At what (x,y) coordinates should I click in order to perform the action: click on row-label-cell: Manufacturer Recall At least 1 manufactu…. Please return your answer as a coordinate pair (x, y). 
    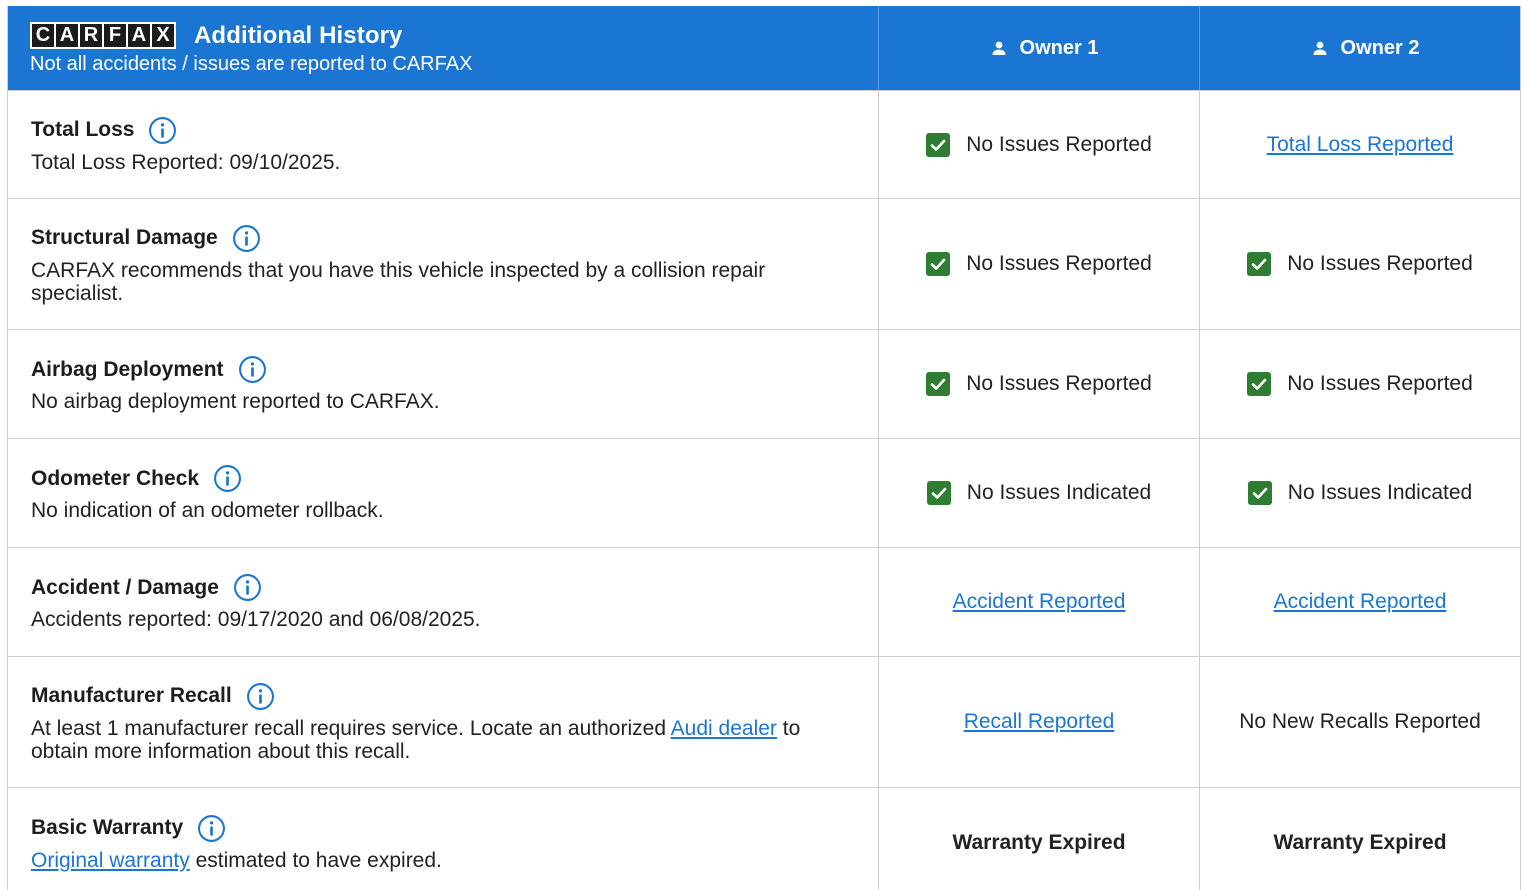
    Looking at the image, I should click on (443, 722).